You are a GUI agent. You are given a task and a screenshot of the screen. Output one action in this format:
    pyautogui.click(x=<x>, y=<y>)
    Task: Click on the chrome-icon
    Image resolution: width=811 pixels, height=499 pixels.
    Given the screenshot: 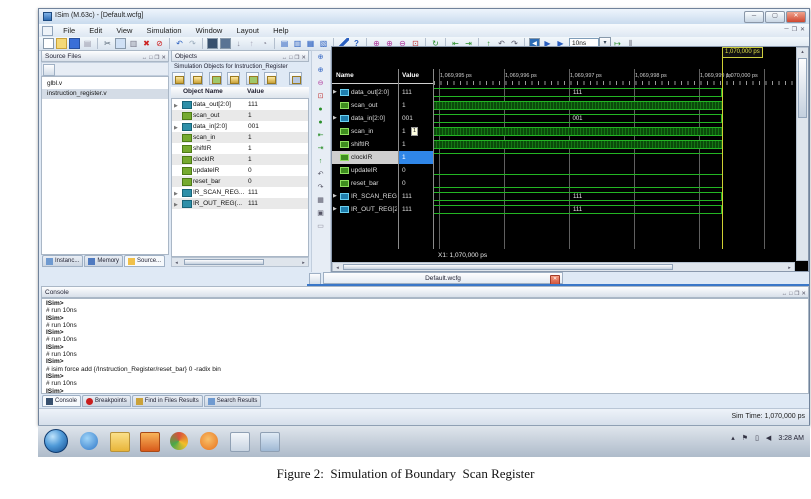 What is the action you would take?
    pyautogui.click(x=179, y=441)
    